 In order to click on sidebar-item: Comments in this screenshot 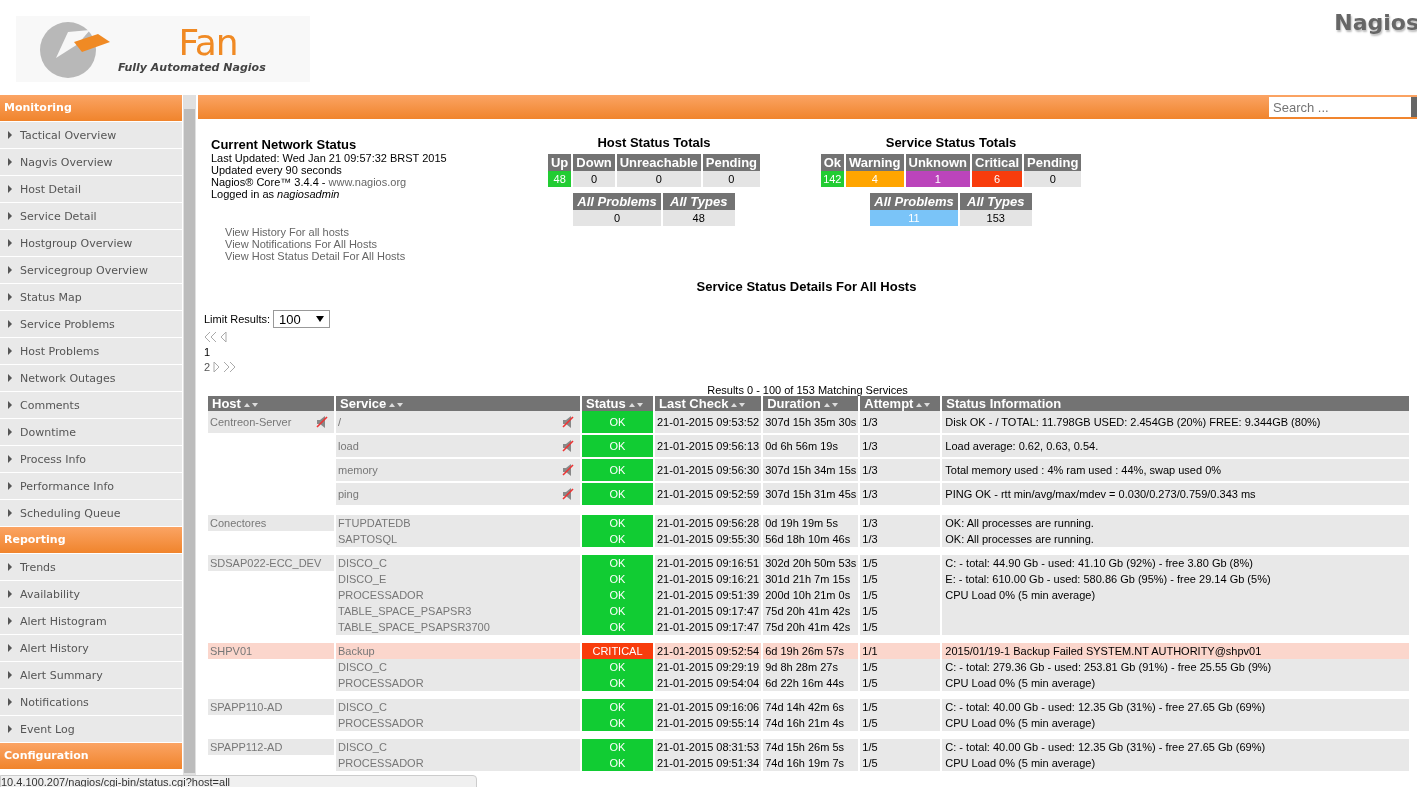, I will do `click(91, 405)`.